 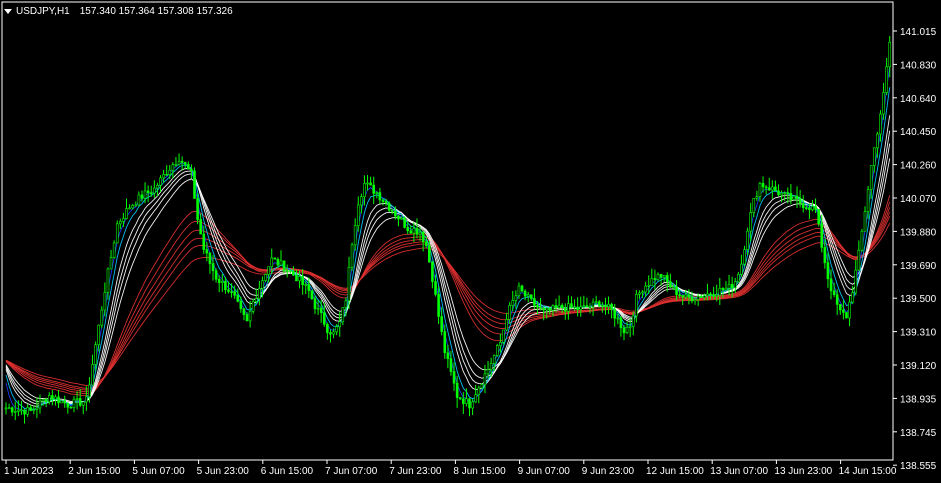 I want to click on y-tick-label: 139.690, so click(x=918, y=266).